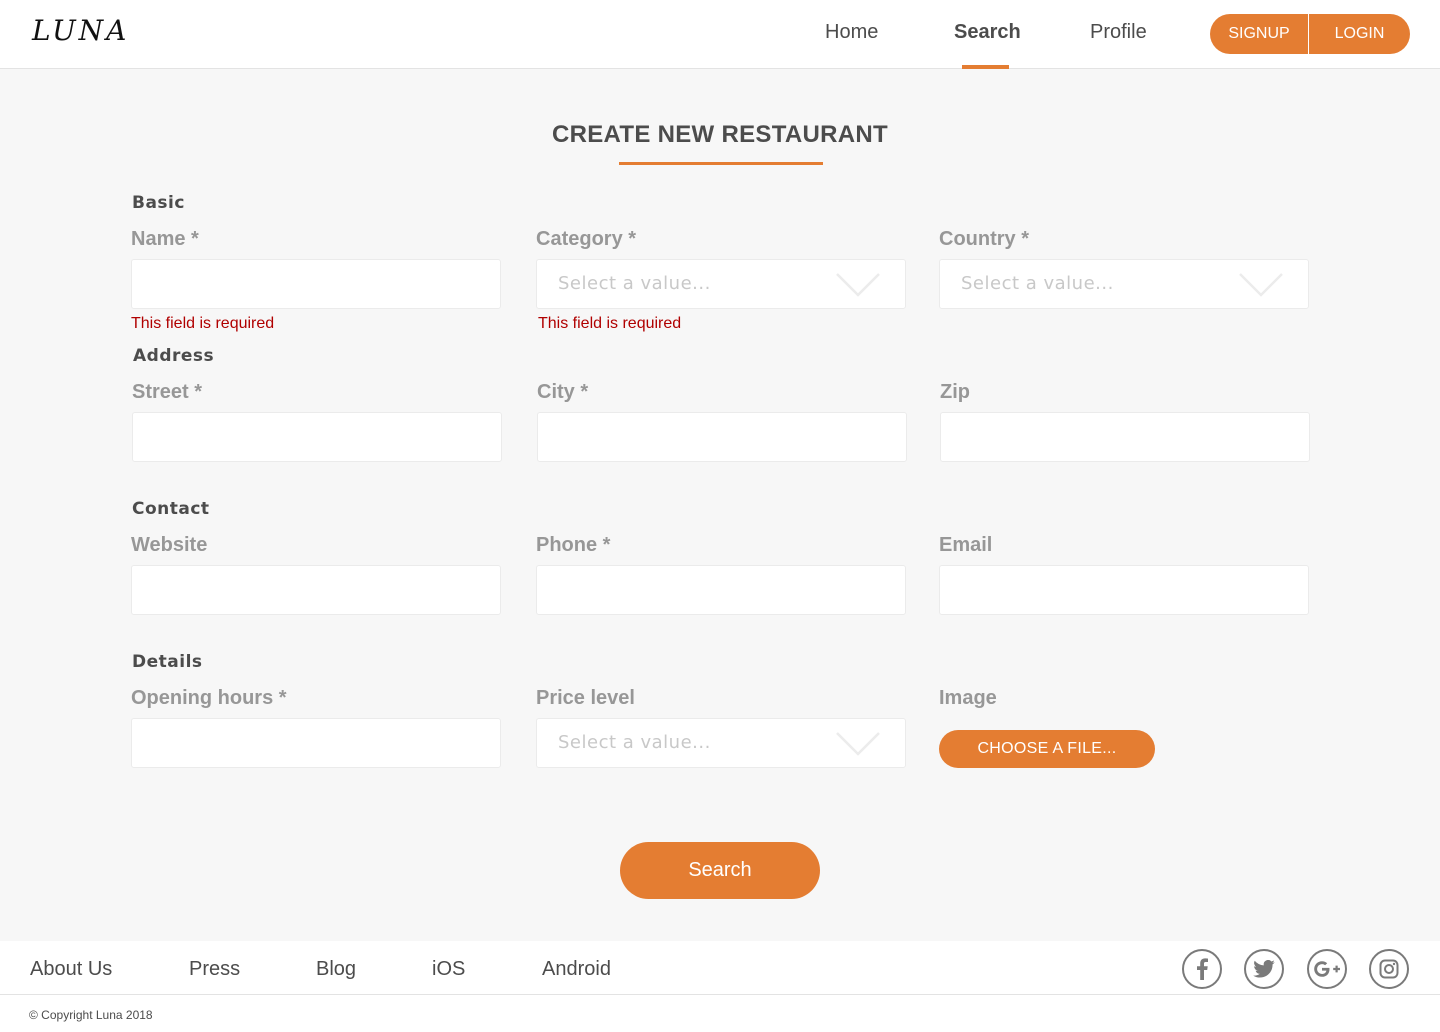 This screenshot has height=1032, width=1440. I want to click on phone-label: Phone *, so click(573, 545).